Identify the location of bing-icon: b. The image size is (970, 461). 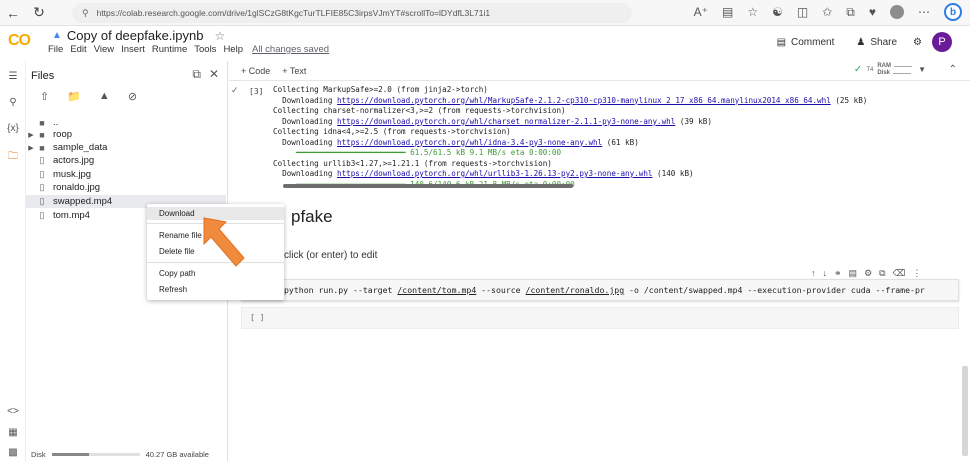
(953, 12).